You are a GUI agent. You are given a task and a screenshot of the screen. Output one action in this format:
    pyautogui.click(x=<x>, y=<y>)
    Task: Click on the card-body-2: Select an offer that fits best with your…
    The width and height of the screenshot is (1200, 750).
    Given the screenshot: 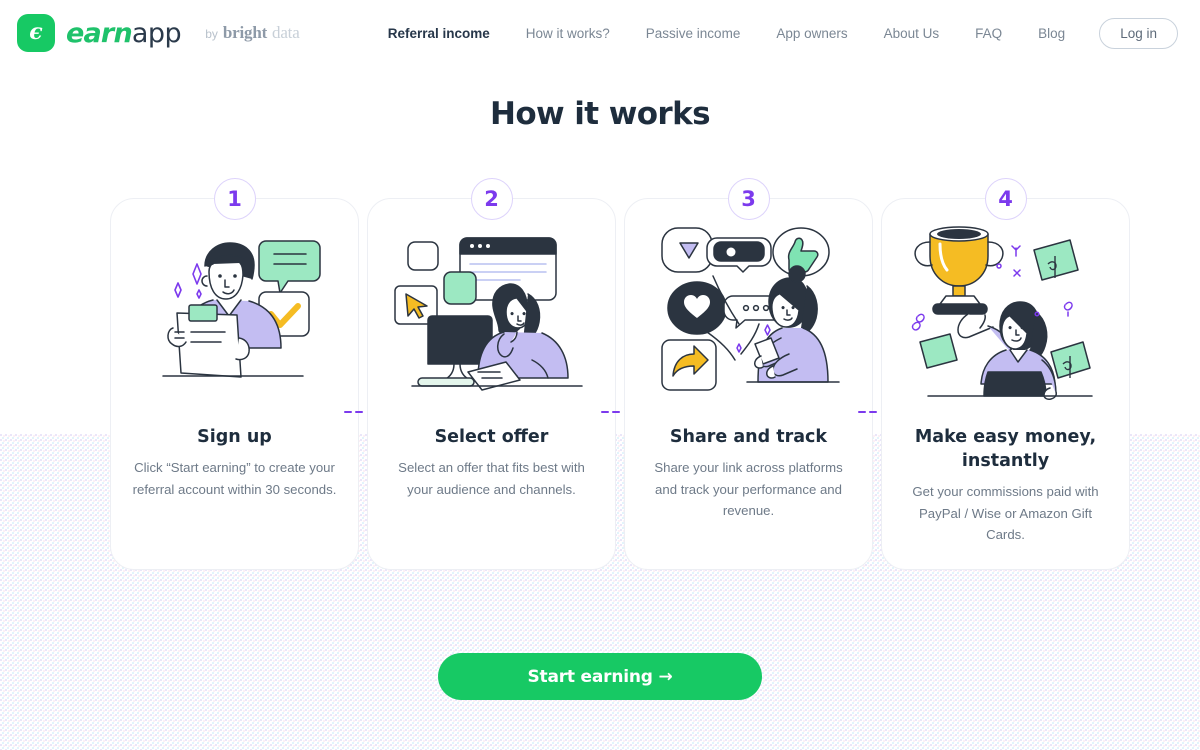 What is the action you would take?
    pyautogui.click(x=491, y=478)
    